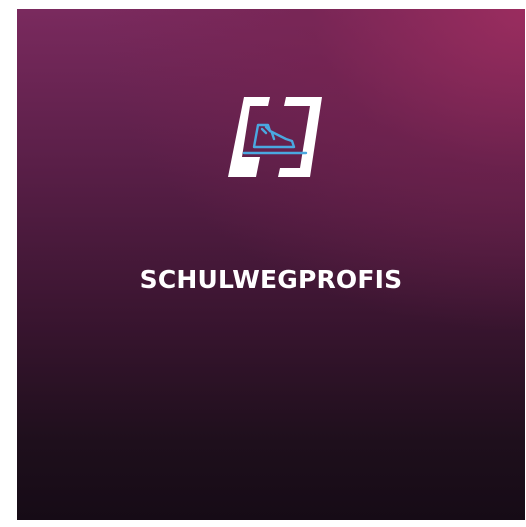  Describe the element at coordinates (275, 137) in the screenshot. I see `shoe-in-frame-icon` at that location.